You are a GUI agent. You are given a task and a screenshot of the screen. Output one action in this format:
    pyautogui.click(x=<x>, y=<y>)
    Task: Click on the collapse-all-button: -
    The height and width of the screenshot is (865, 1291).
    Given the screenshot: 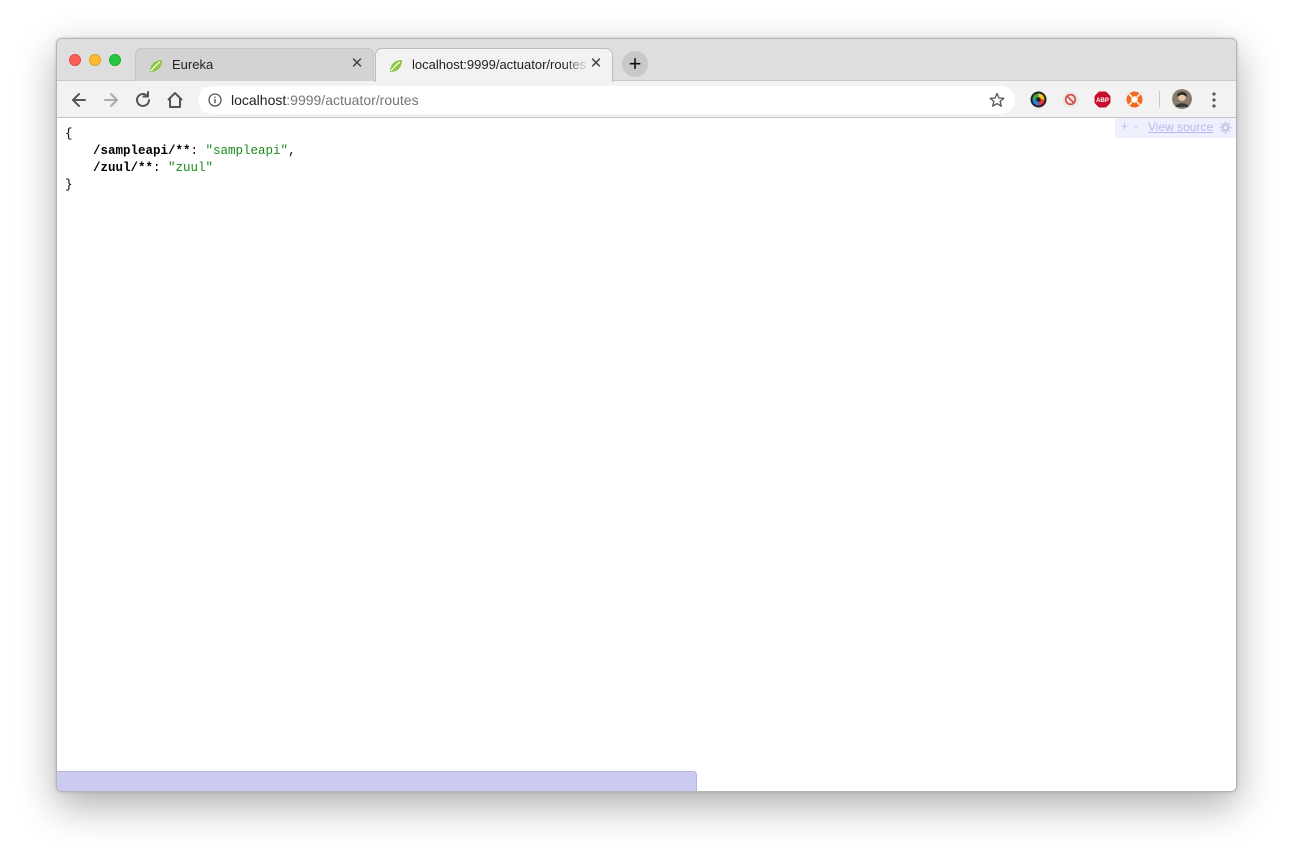 What is the action you would take?
    pyautogui.click(x=1139, y=126)
    